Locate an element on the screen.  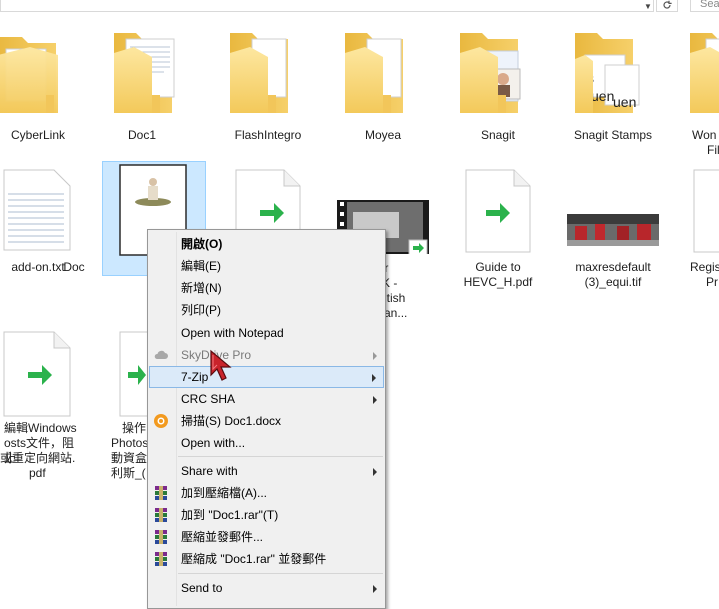
item-label: Fil is located at coordinates (713, 150).